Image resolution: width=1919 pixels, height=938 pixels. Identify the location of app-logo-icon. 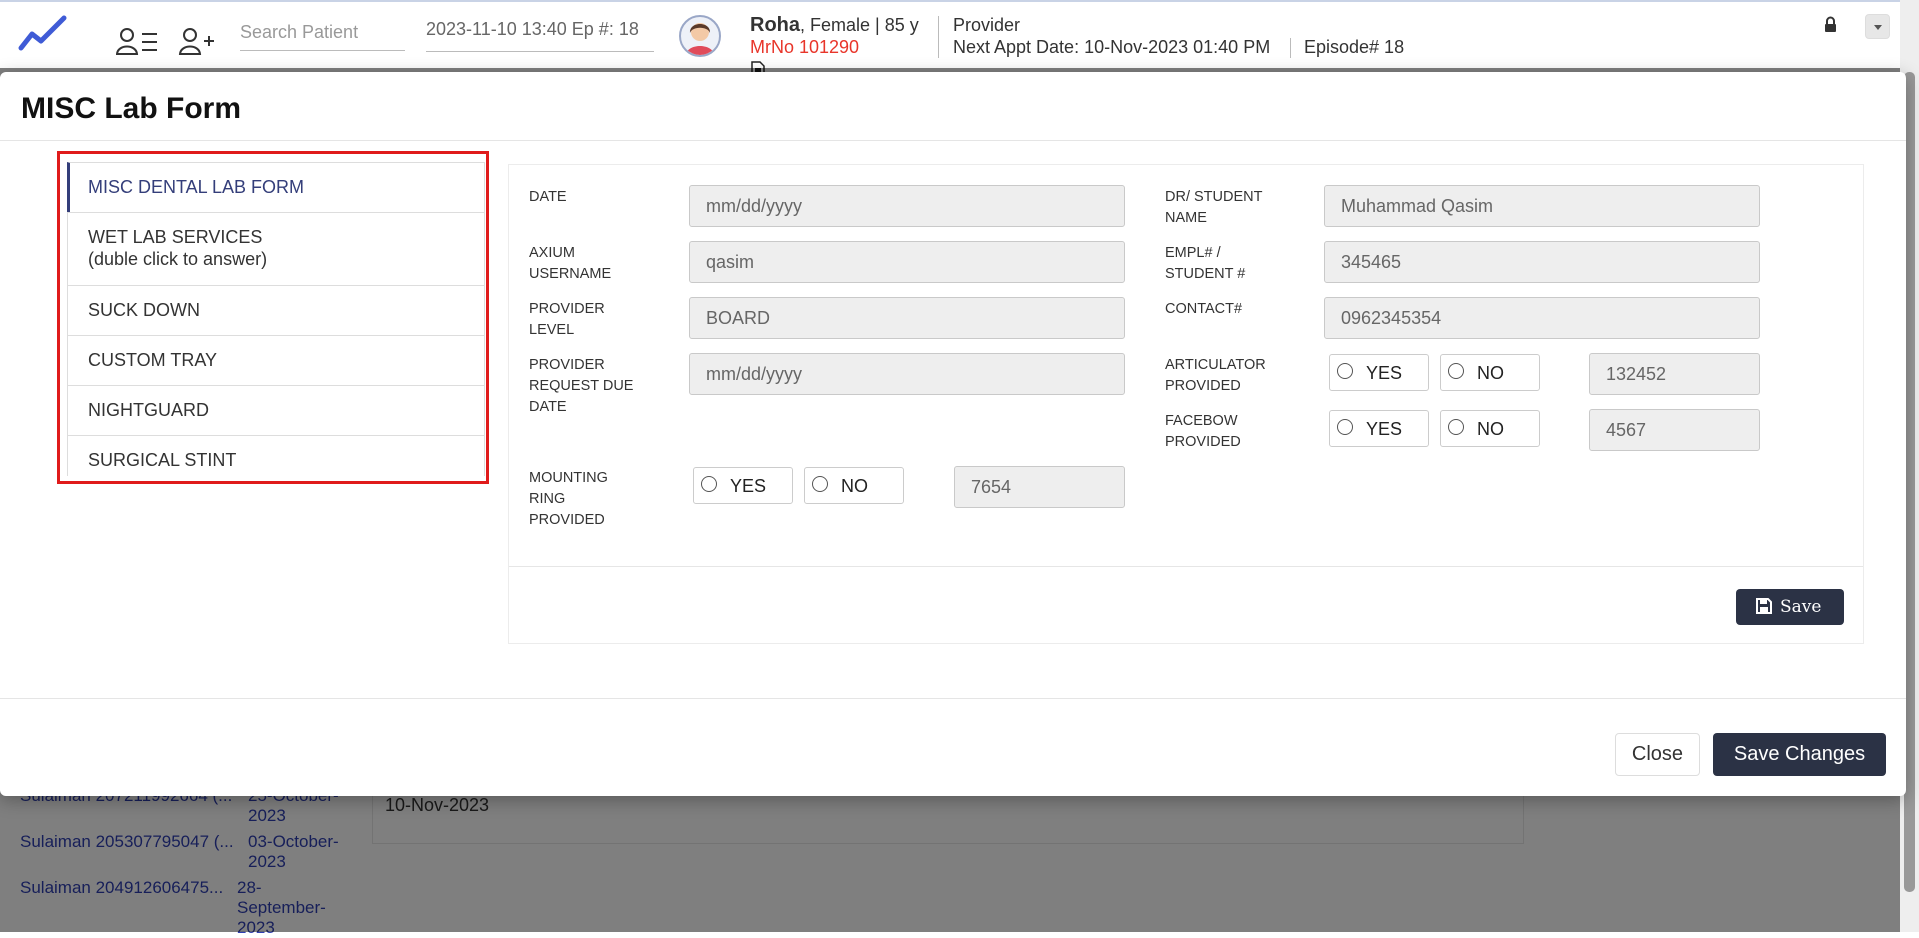
(43, 33).